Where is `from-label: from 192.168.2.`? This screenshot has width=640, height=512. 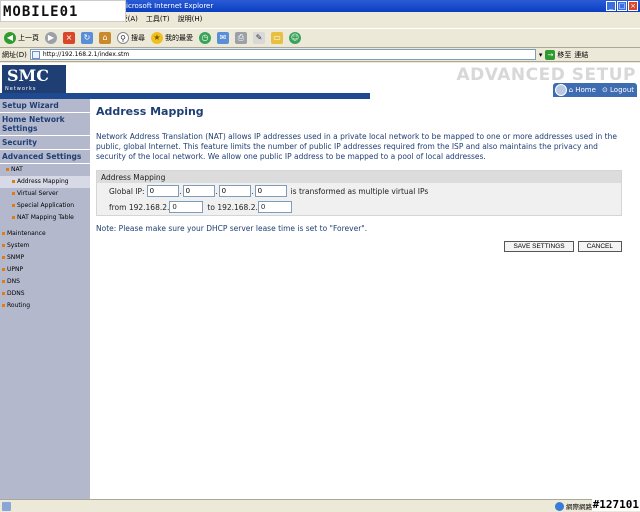 from-label: from 192.168.2. is located at coordinates (139, 207).